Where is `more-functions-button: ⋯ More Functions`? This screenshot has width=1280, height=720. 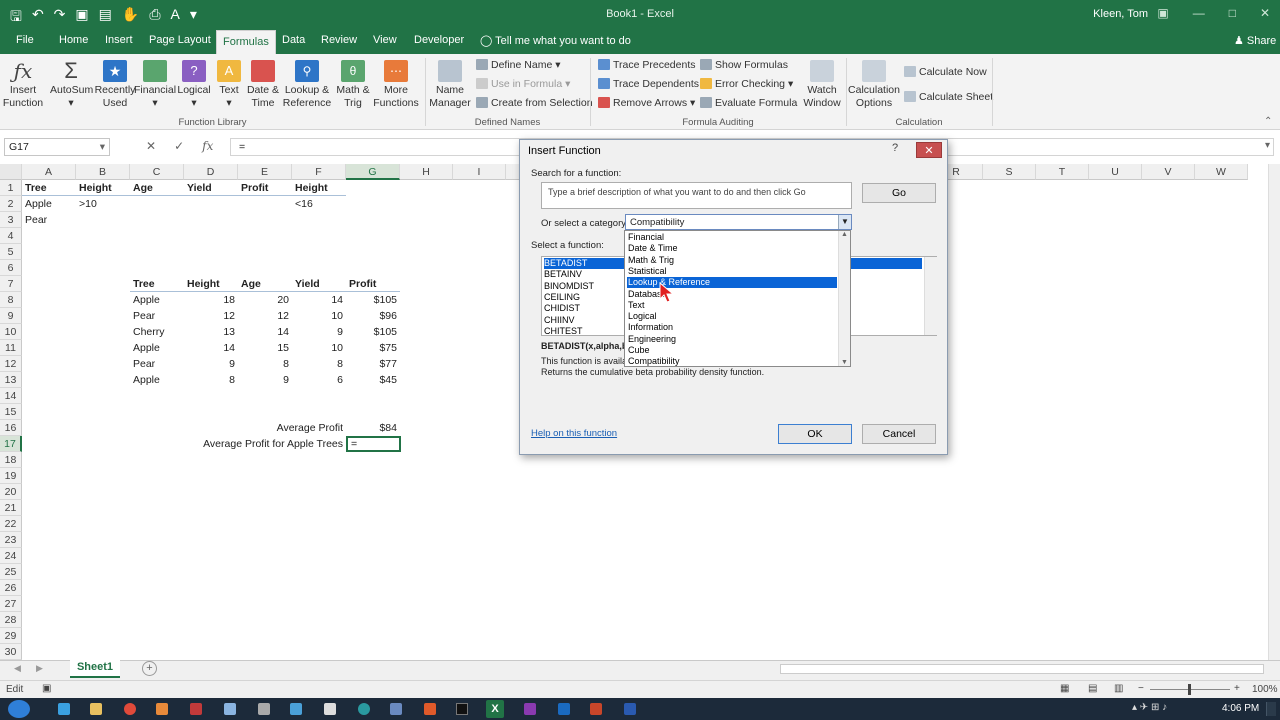
more-functions-button: ⋯ More Functions is located at coordinates (396, 85).